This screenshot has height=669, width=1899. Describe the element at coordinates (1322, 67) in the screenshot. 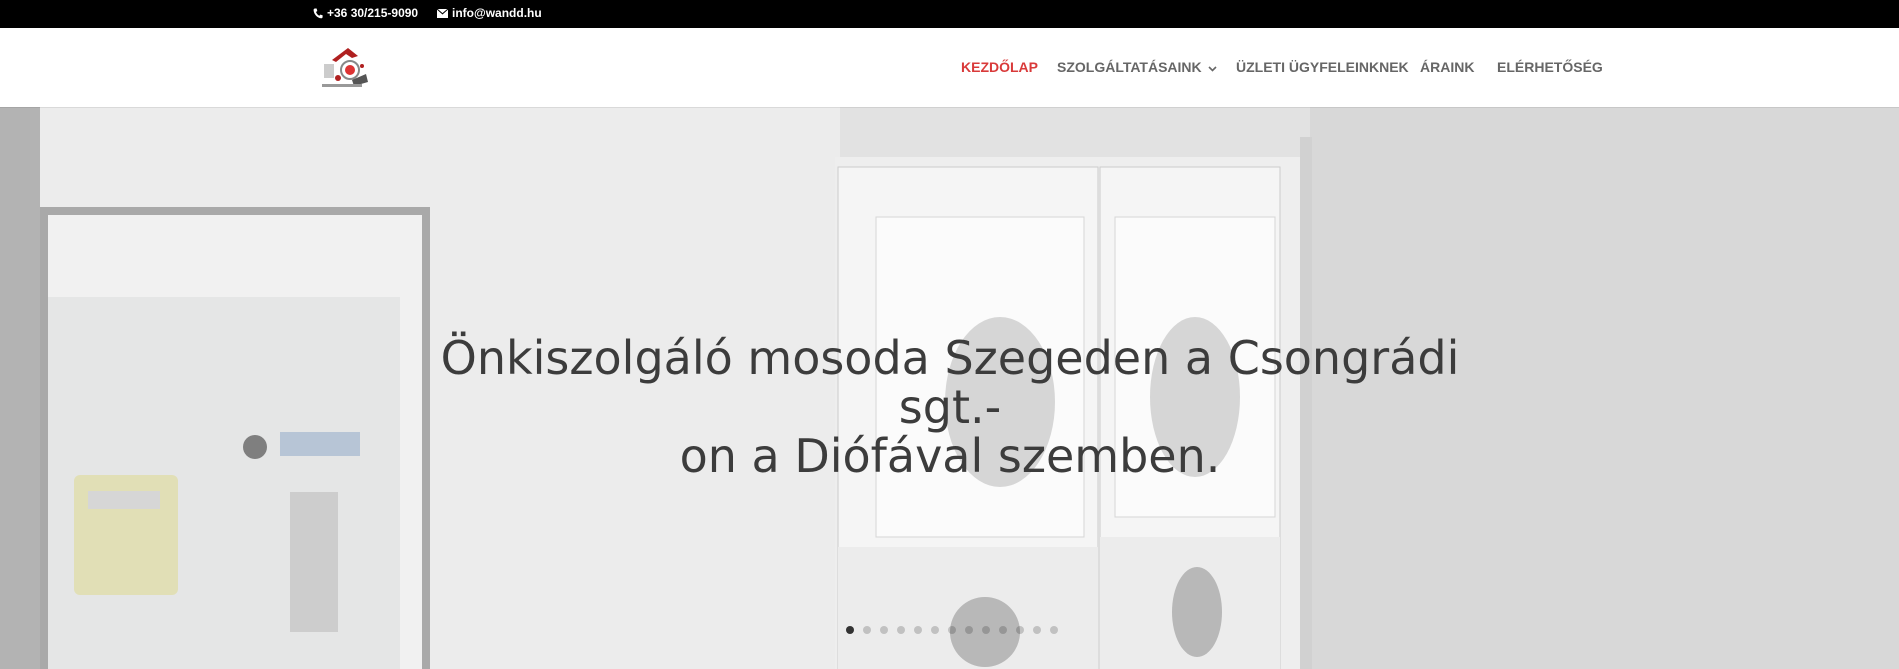

I see `nav-uzleti-ugyfeleinknek: ÜZLETI ÜGYFELEINKNEK` at that location.